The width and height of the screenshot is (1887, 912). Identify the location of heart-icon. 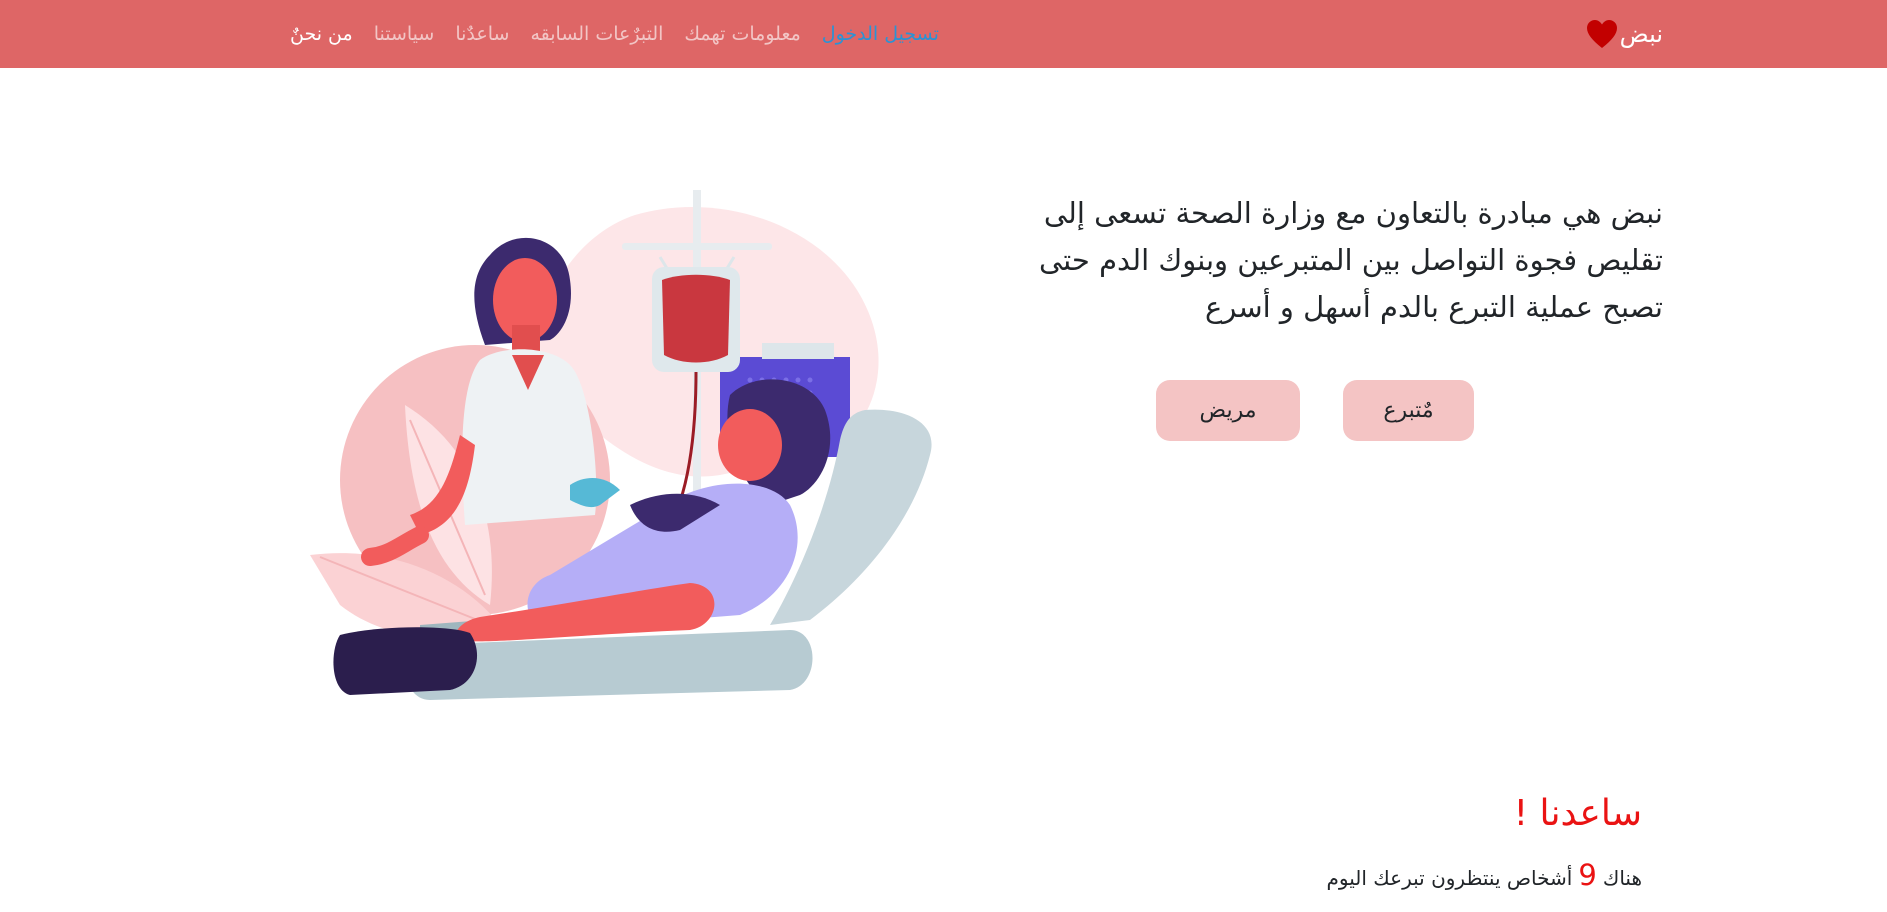
(1601, 34).